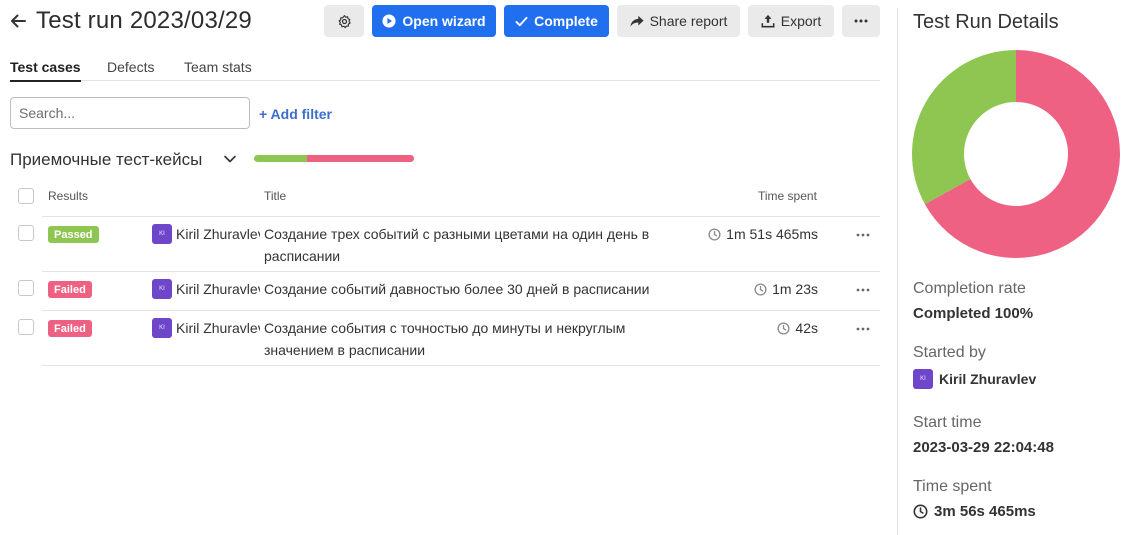 This screenshot has width=1132, height=535. What do you see at coordinates (795, 289) in the screenshot?
I see `time-value: 1m 23s` at bounding box center [795, 289].